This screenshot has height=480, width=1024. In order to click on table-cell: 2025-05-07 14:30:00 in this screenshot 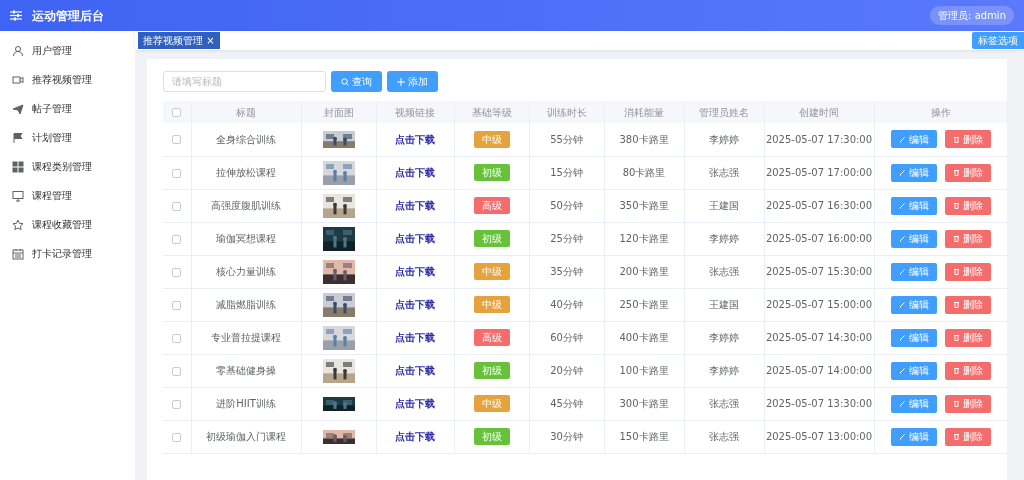, I will do `click(819, 337)`.